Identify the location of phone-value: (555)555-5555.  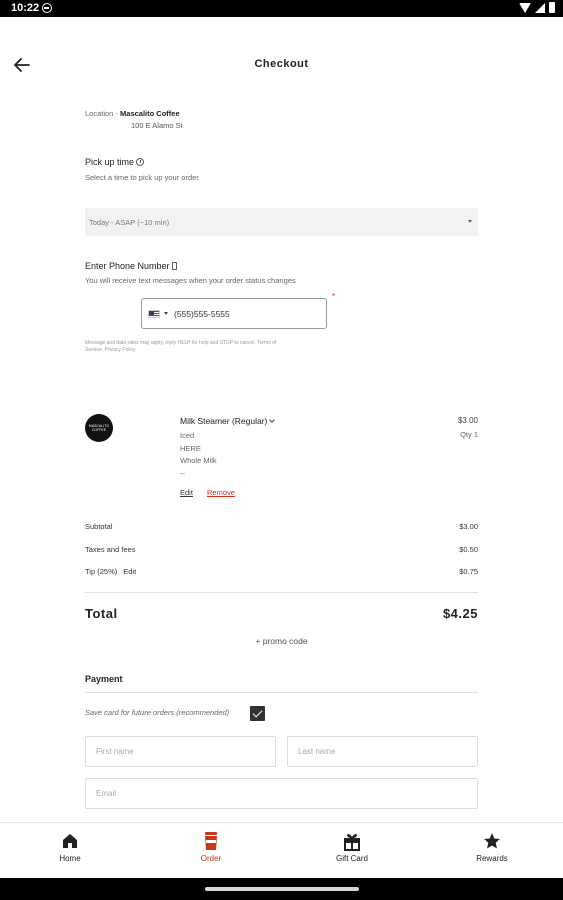
(202, 313).